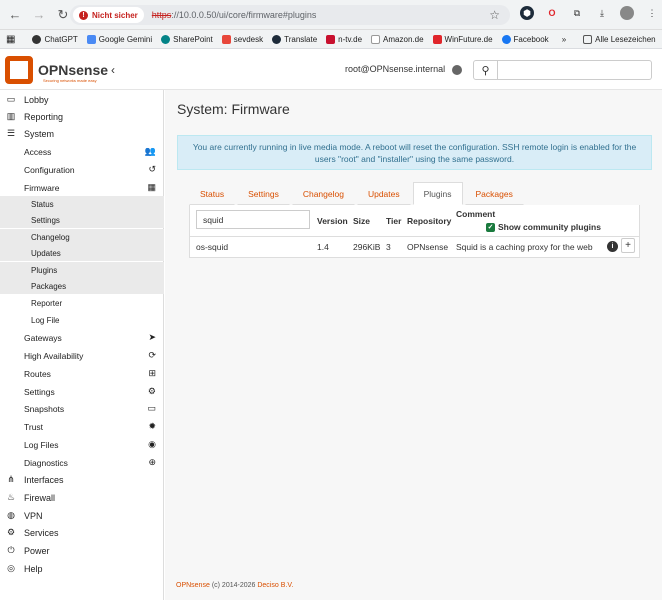 This screenshot has height=600, width=662. What do you see at coordinates (475, 214) in the screenshot?
I see `column-comment: Comment` at bounding box center [475, 214].